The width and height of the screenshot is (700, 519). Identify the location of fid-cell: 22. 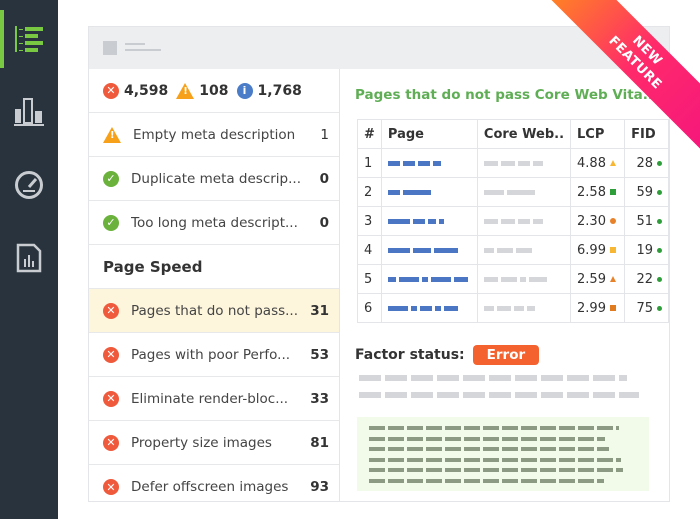
(646, 279).